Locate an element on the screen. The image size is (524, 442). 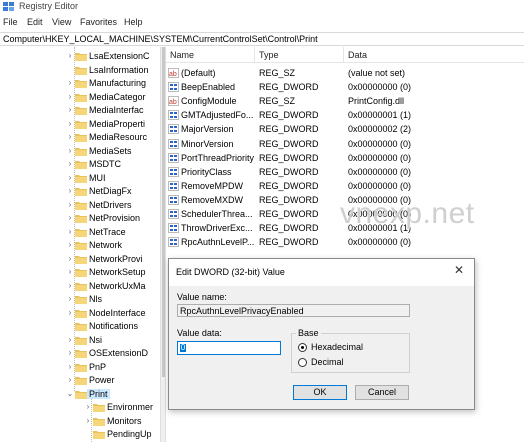
value-row: RpcAuthnLevelP... REG_DWORD 0x00000000 (0) is located at coordinates (345, 242).